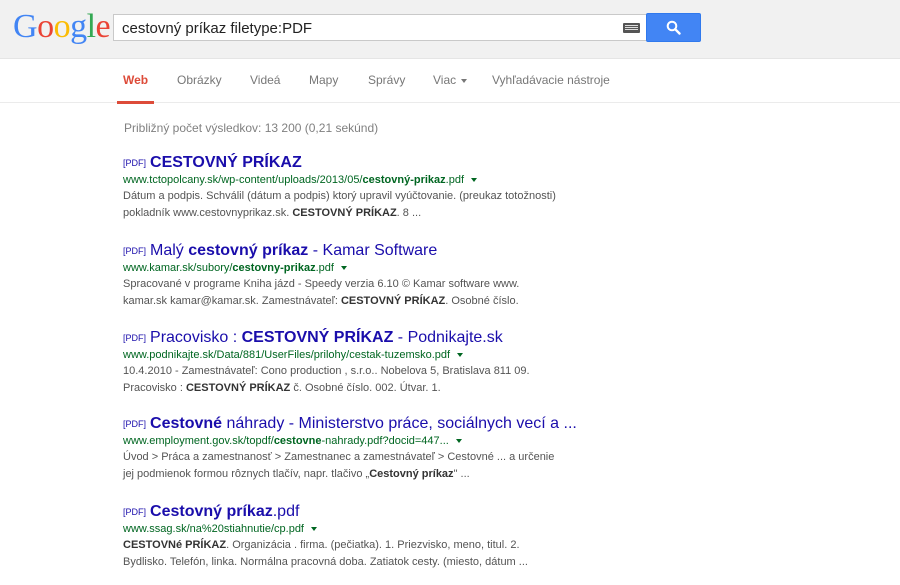 This screenshot has width=900, height=585. Describe the element at coordinates (358, 162) in the screenshot. I see `result-title-link: [PDF] CESTOVNÝ PRÍKAZ` at that location.